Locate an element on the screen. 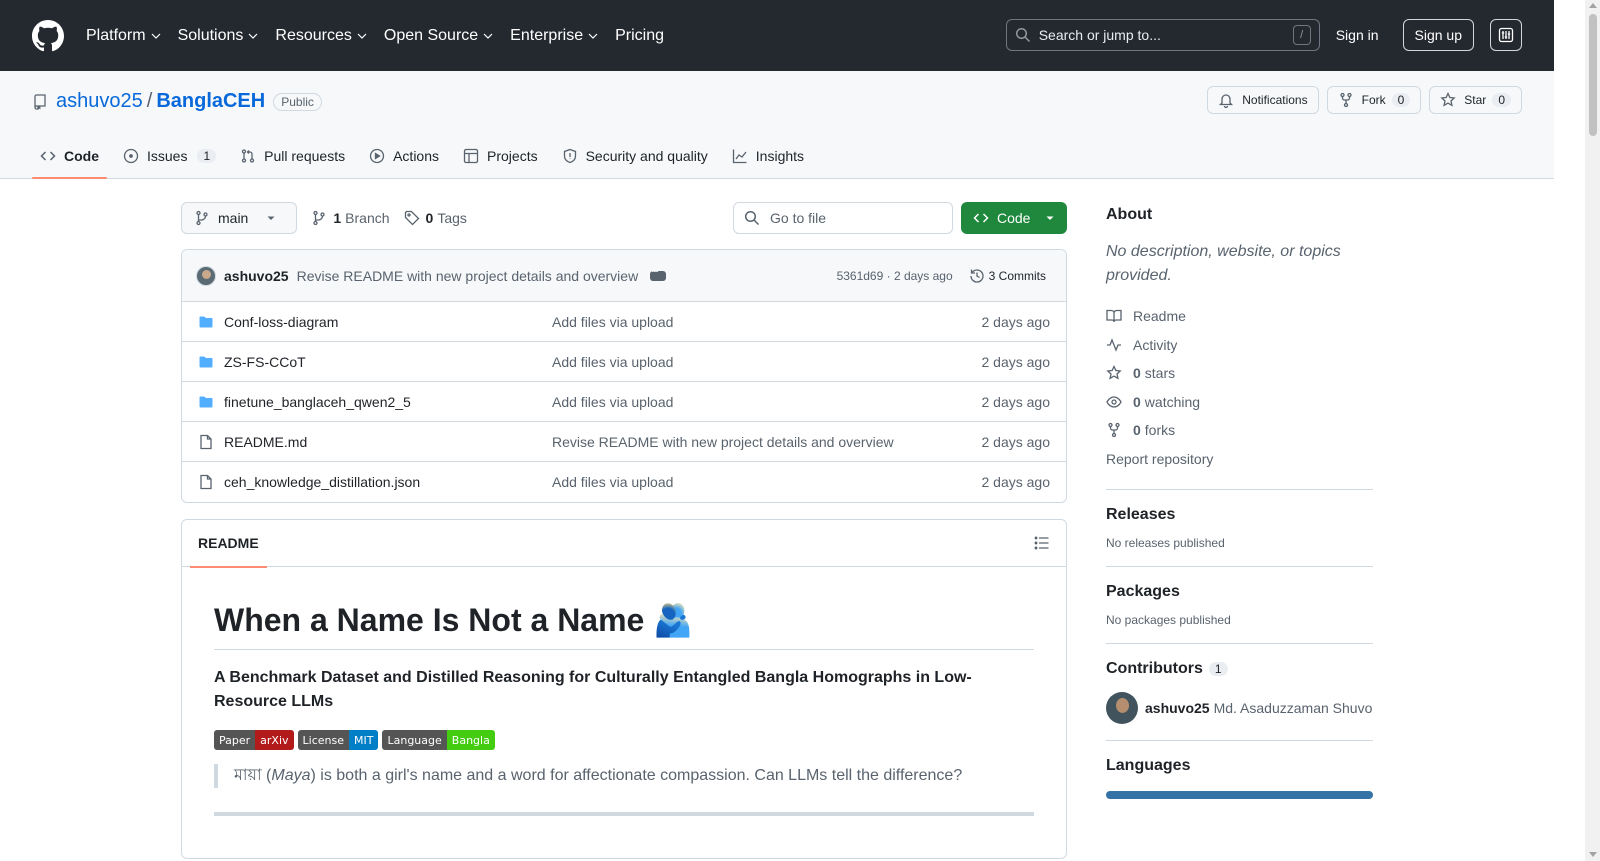 The height and width of the screenshot is (861, 1600). repo-title: ashuvo25 / BanglaCEH Public is located at coordinates (177, 101).